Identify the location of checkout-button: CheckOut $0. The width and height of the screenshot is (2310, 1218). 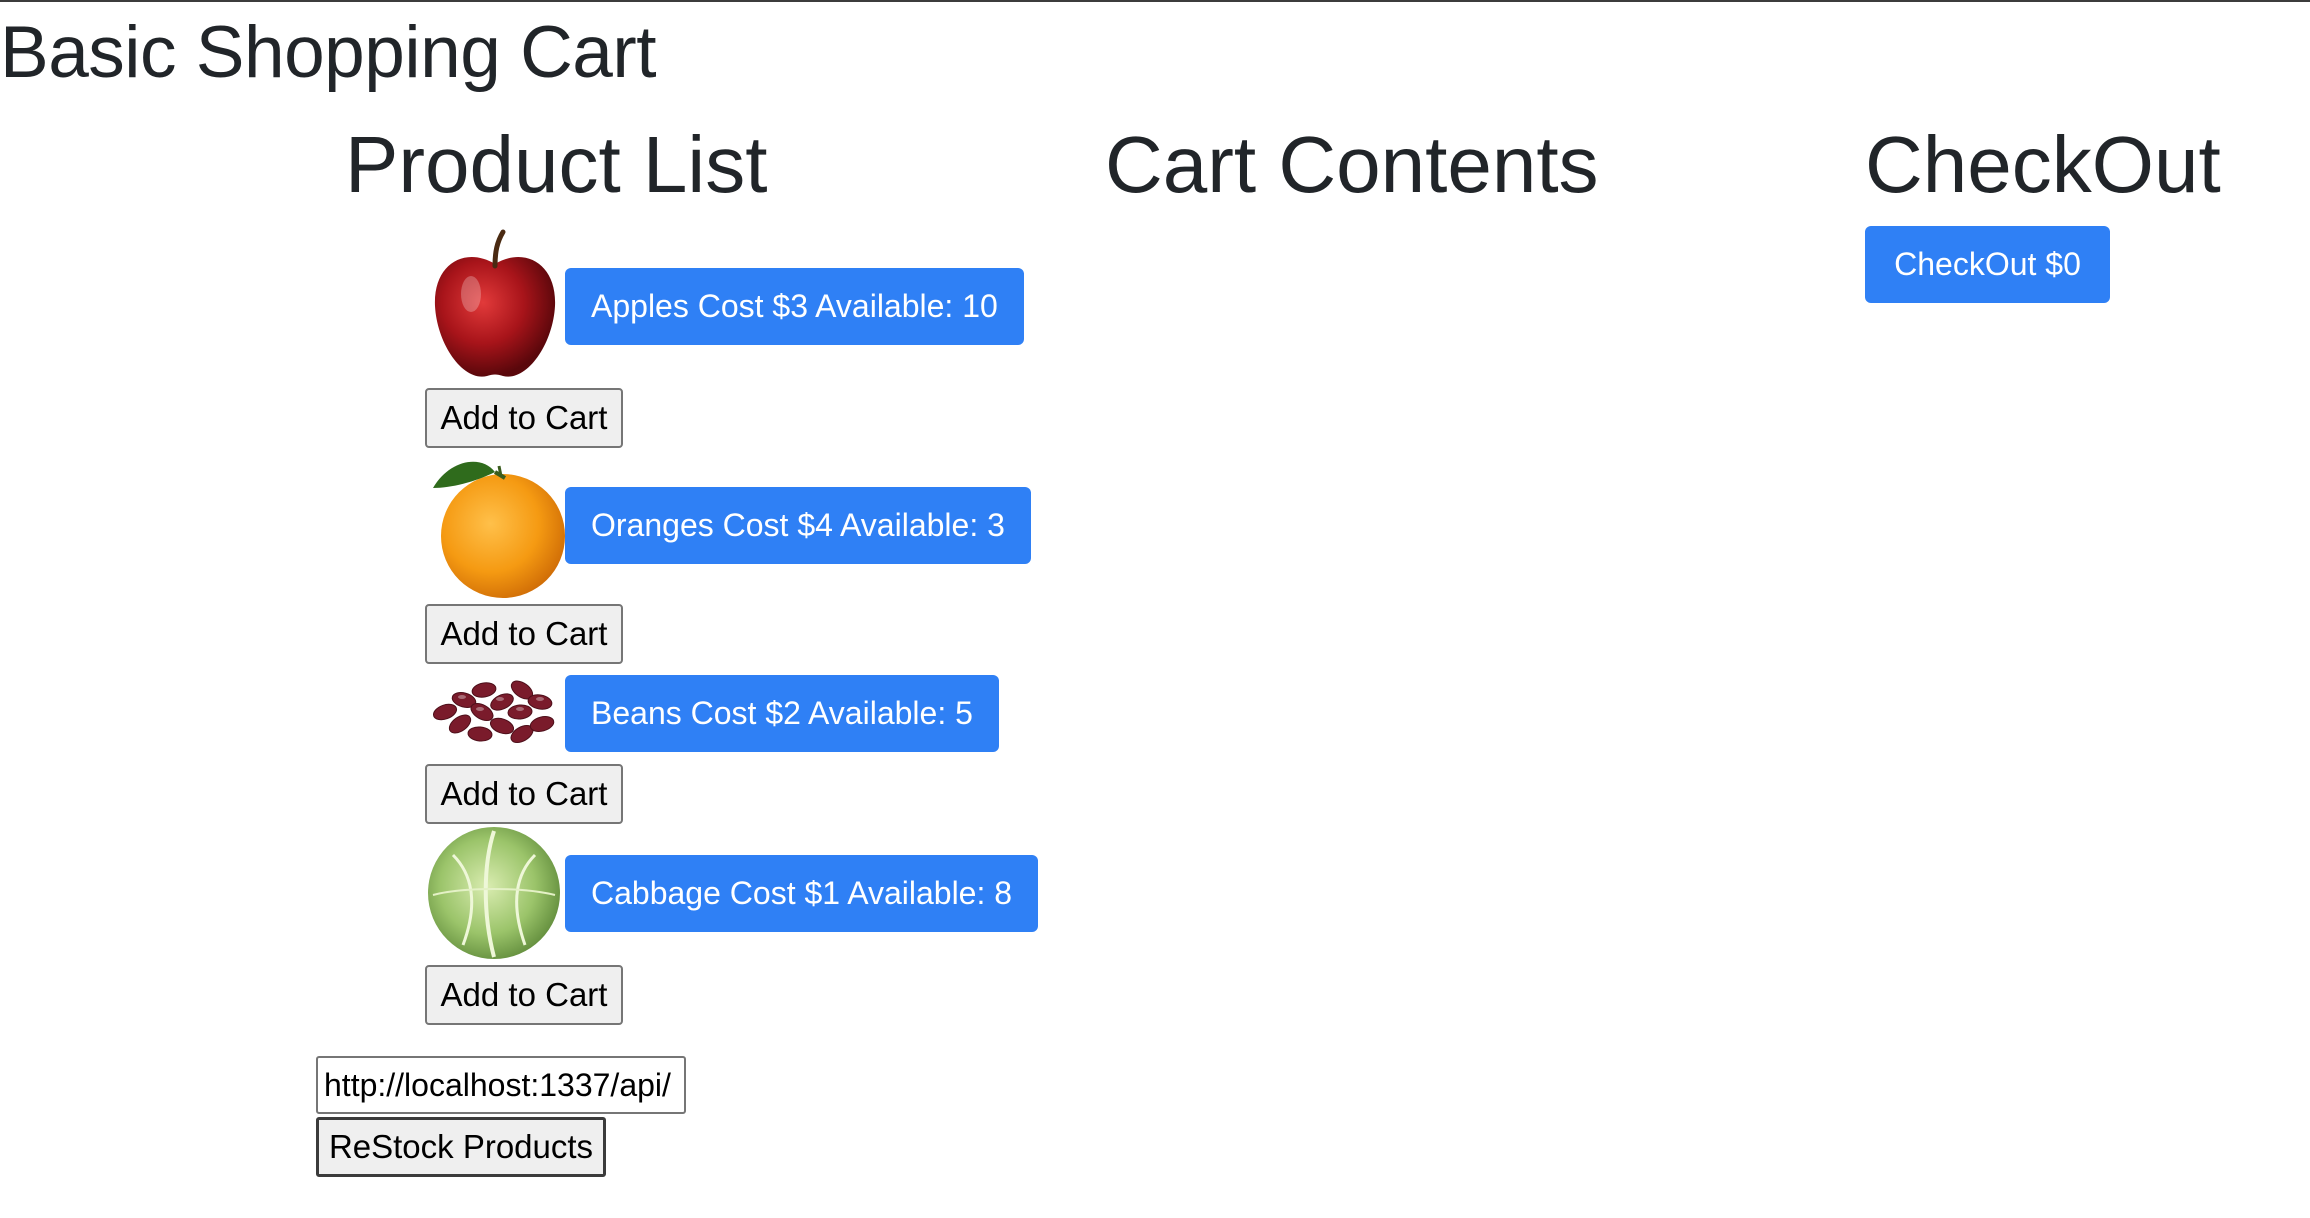
(1987, 264).